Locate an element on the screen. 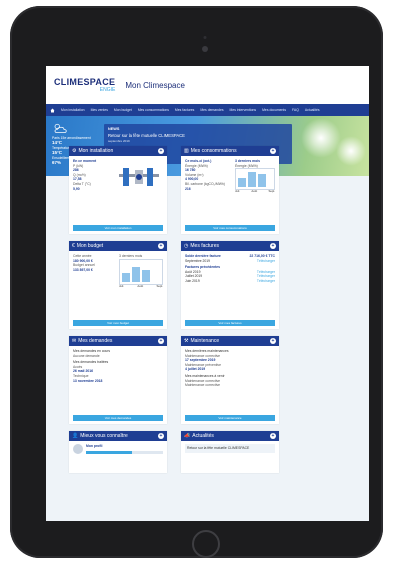  news-date: septembre 2019 is located at coordinates (119, 141).